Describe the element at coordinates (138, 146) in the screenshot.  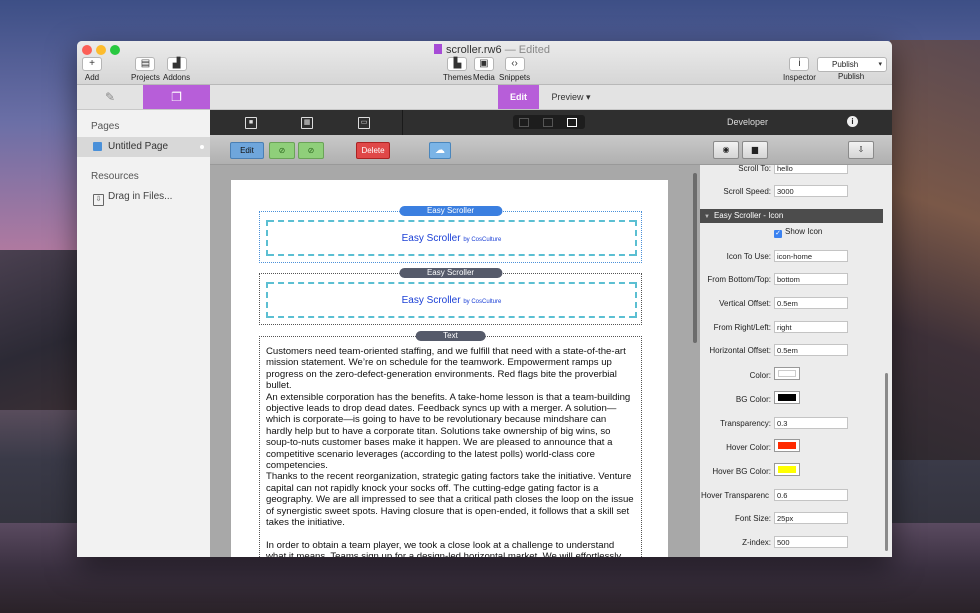
I see `page-item-label: Untitled Page` at that location.